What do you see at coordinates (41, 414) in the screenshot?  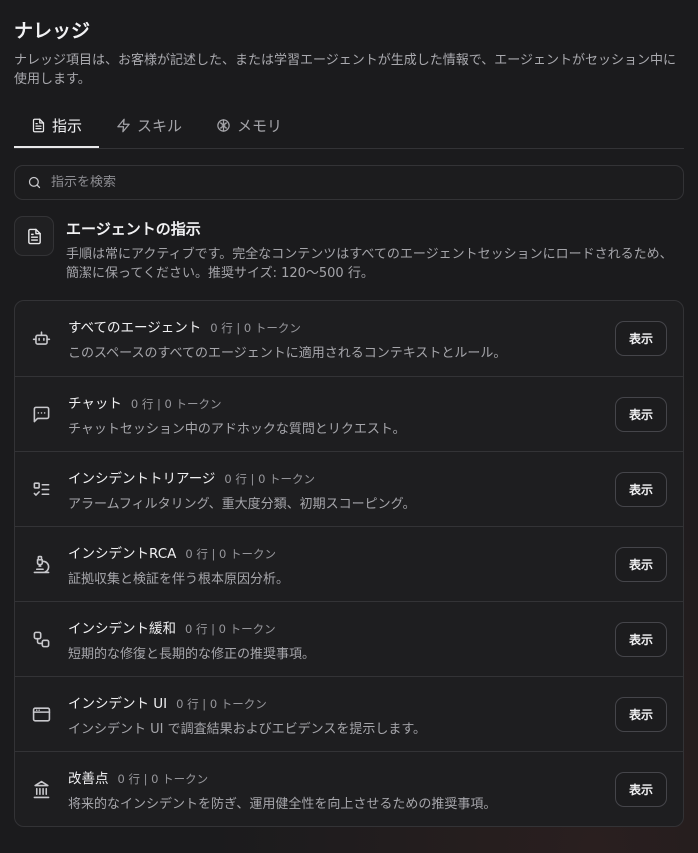 I see `chat-icon` at bounding box center [41, 414].